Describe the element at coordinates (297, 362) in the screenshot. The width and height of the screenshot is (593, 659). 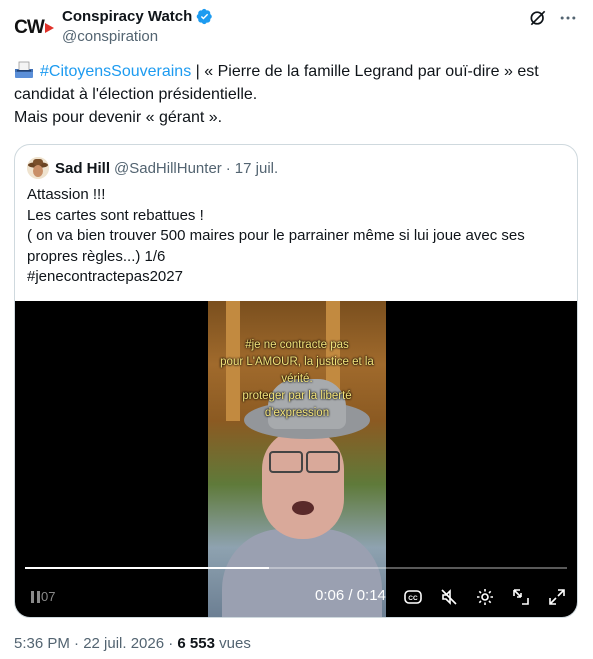
I see `caption-line: pour L'AMOUR, la justice et la` at that location.